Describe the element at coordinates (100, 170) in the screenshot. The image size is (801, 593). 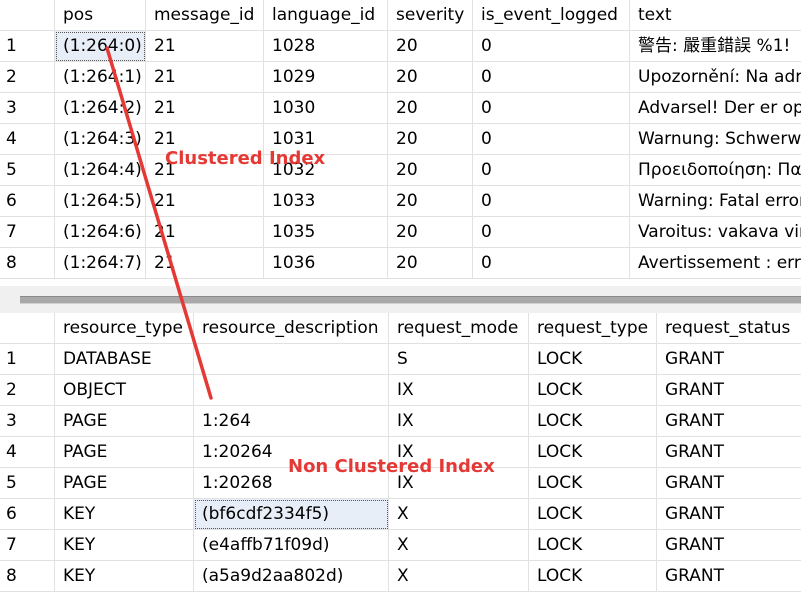
I see `cell-pos: (1:264:4)` at that location.